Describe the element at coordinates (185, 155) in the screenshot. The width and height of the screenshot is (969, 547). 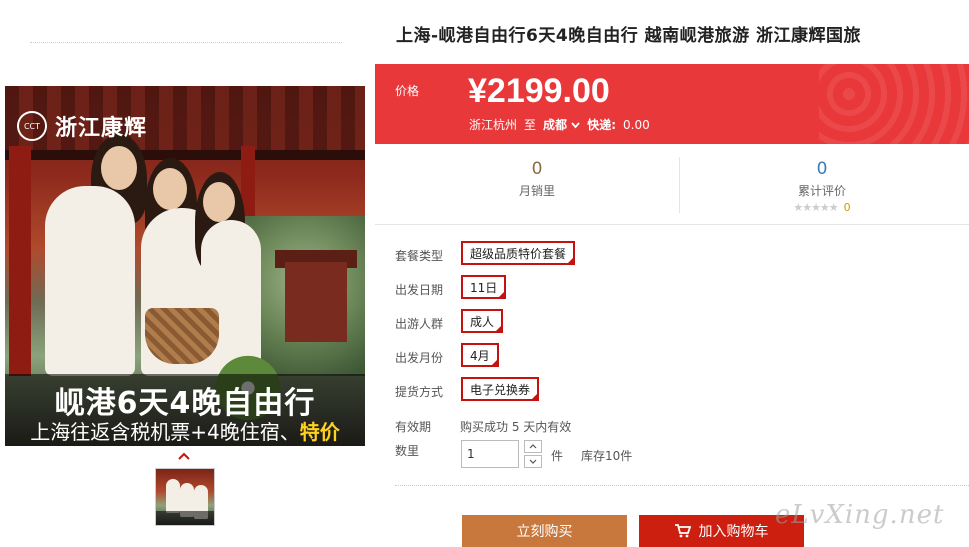
I see `image-beam-decor` at that location.